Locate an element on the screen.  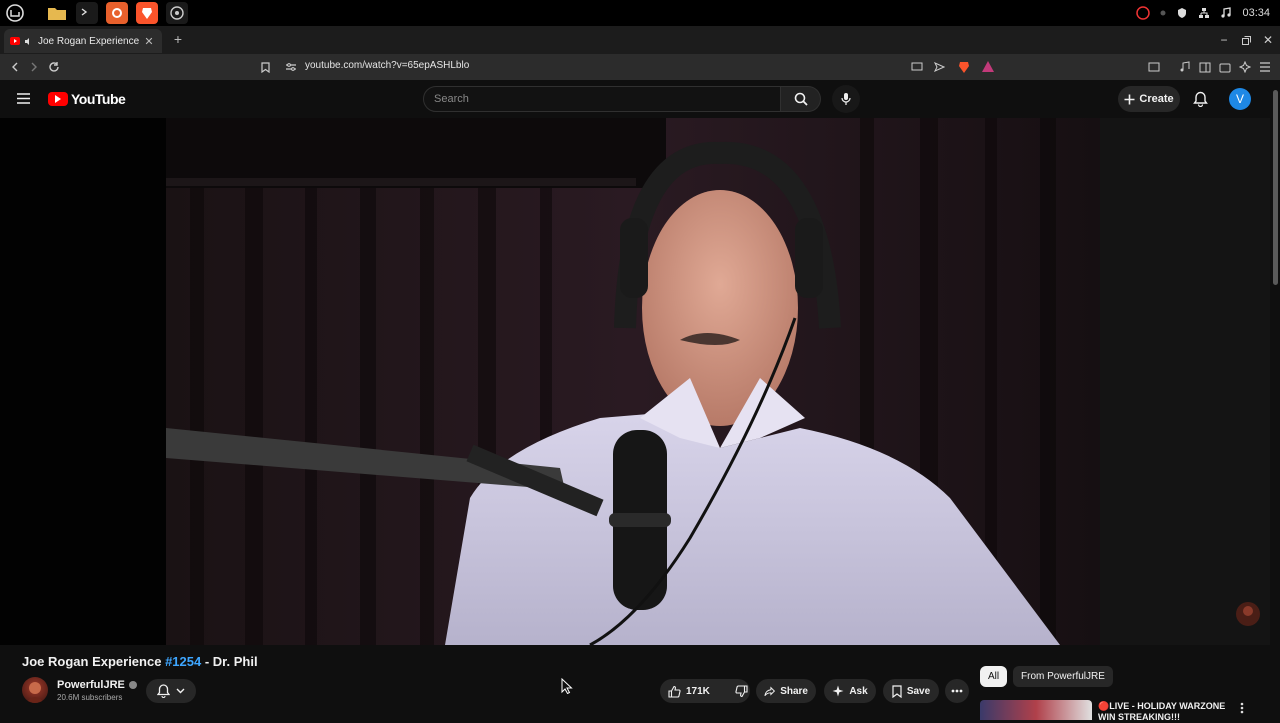
music-icon is located at coordinates (1226, 13).